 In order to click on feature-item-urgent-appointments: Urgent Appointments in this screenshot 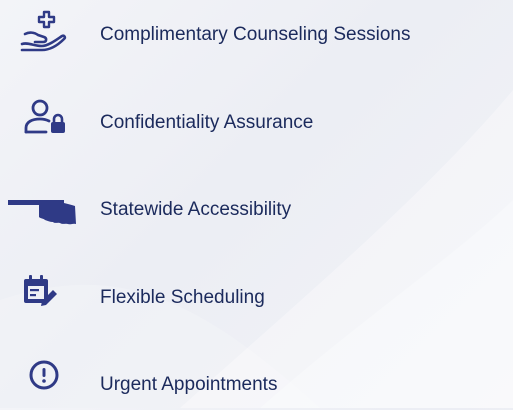, I will do `click(256, 385)`.